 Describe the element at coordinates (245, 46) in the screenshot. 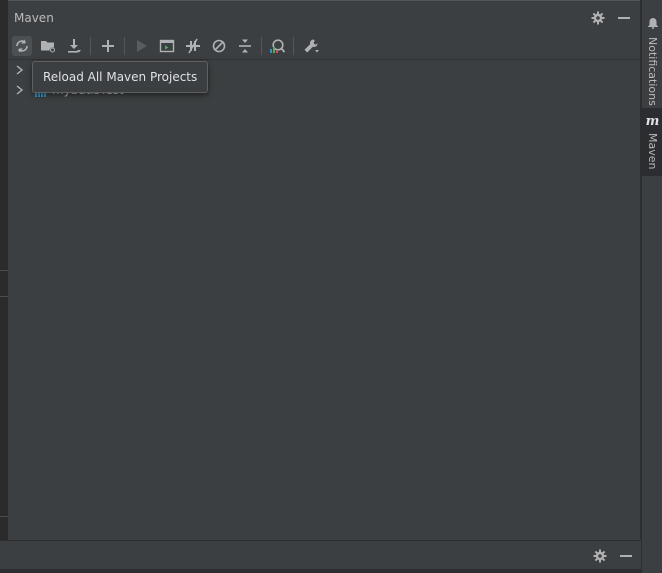

I see `collapse-all-icon` at that location.